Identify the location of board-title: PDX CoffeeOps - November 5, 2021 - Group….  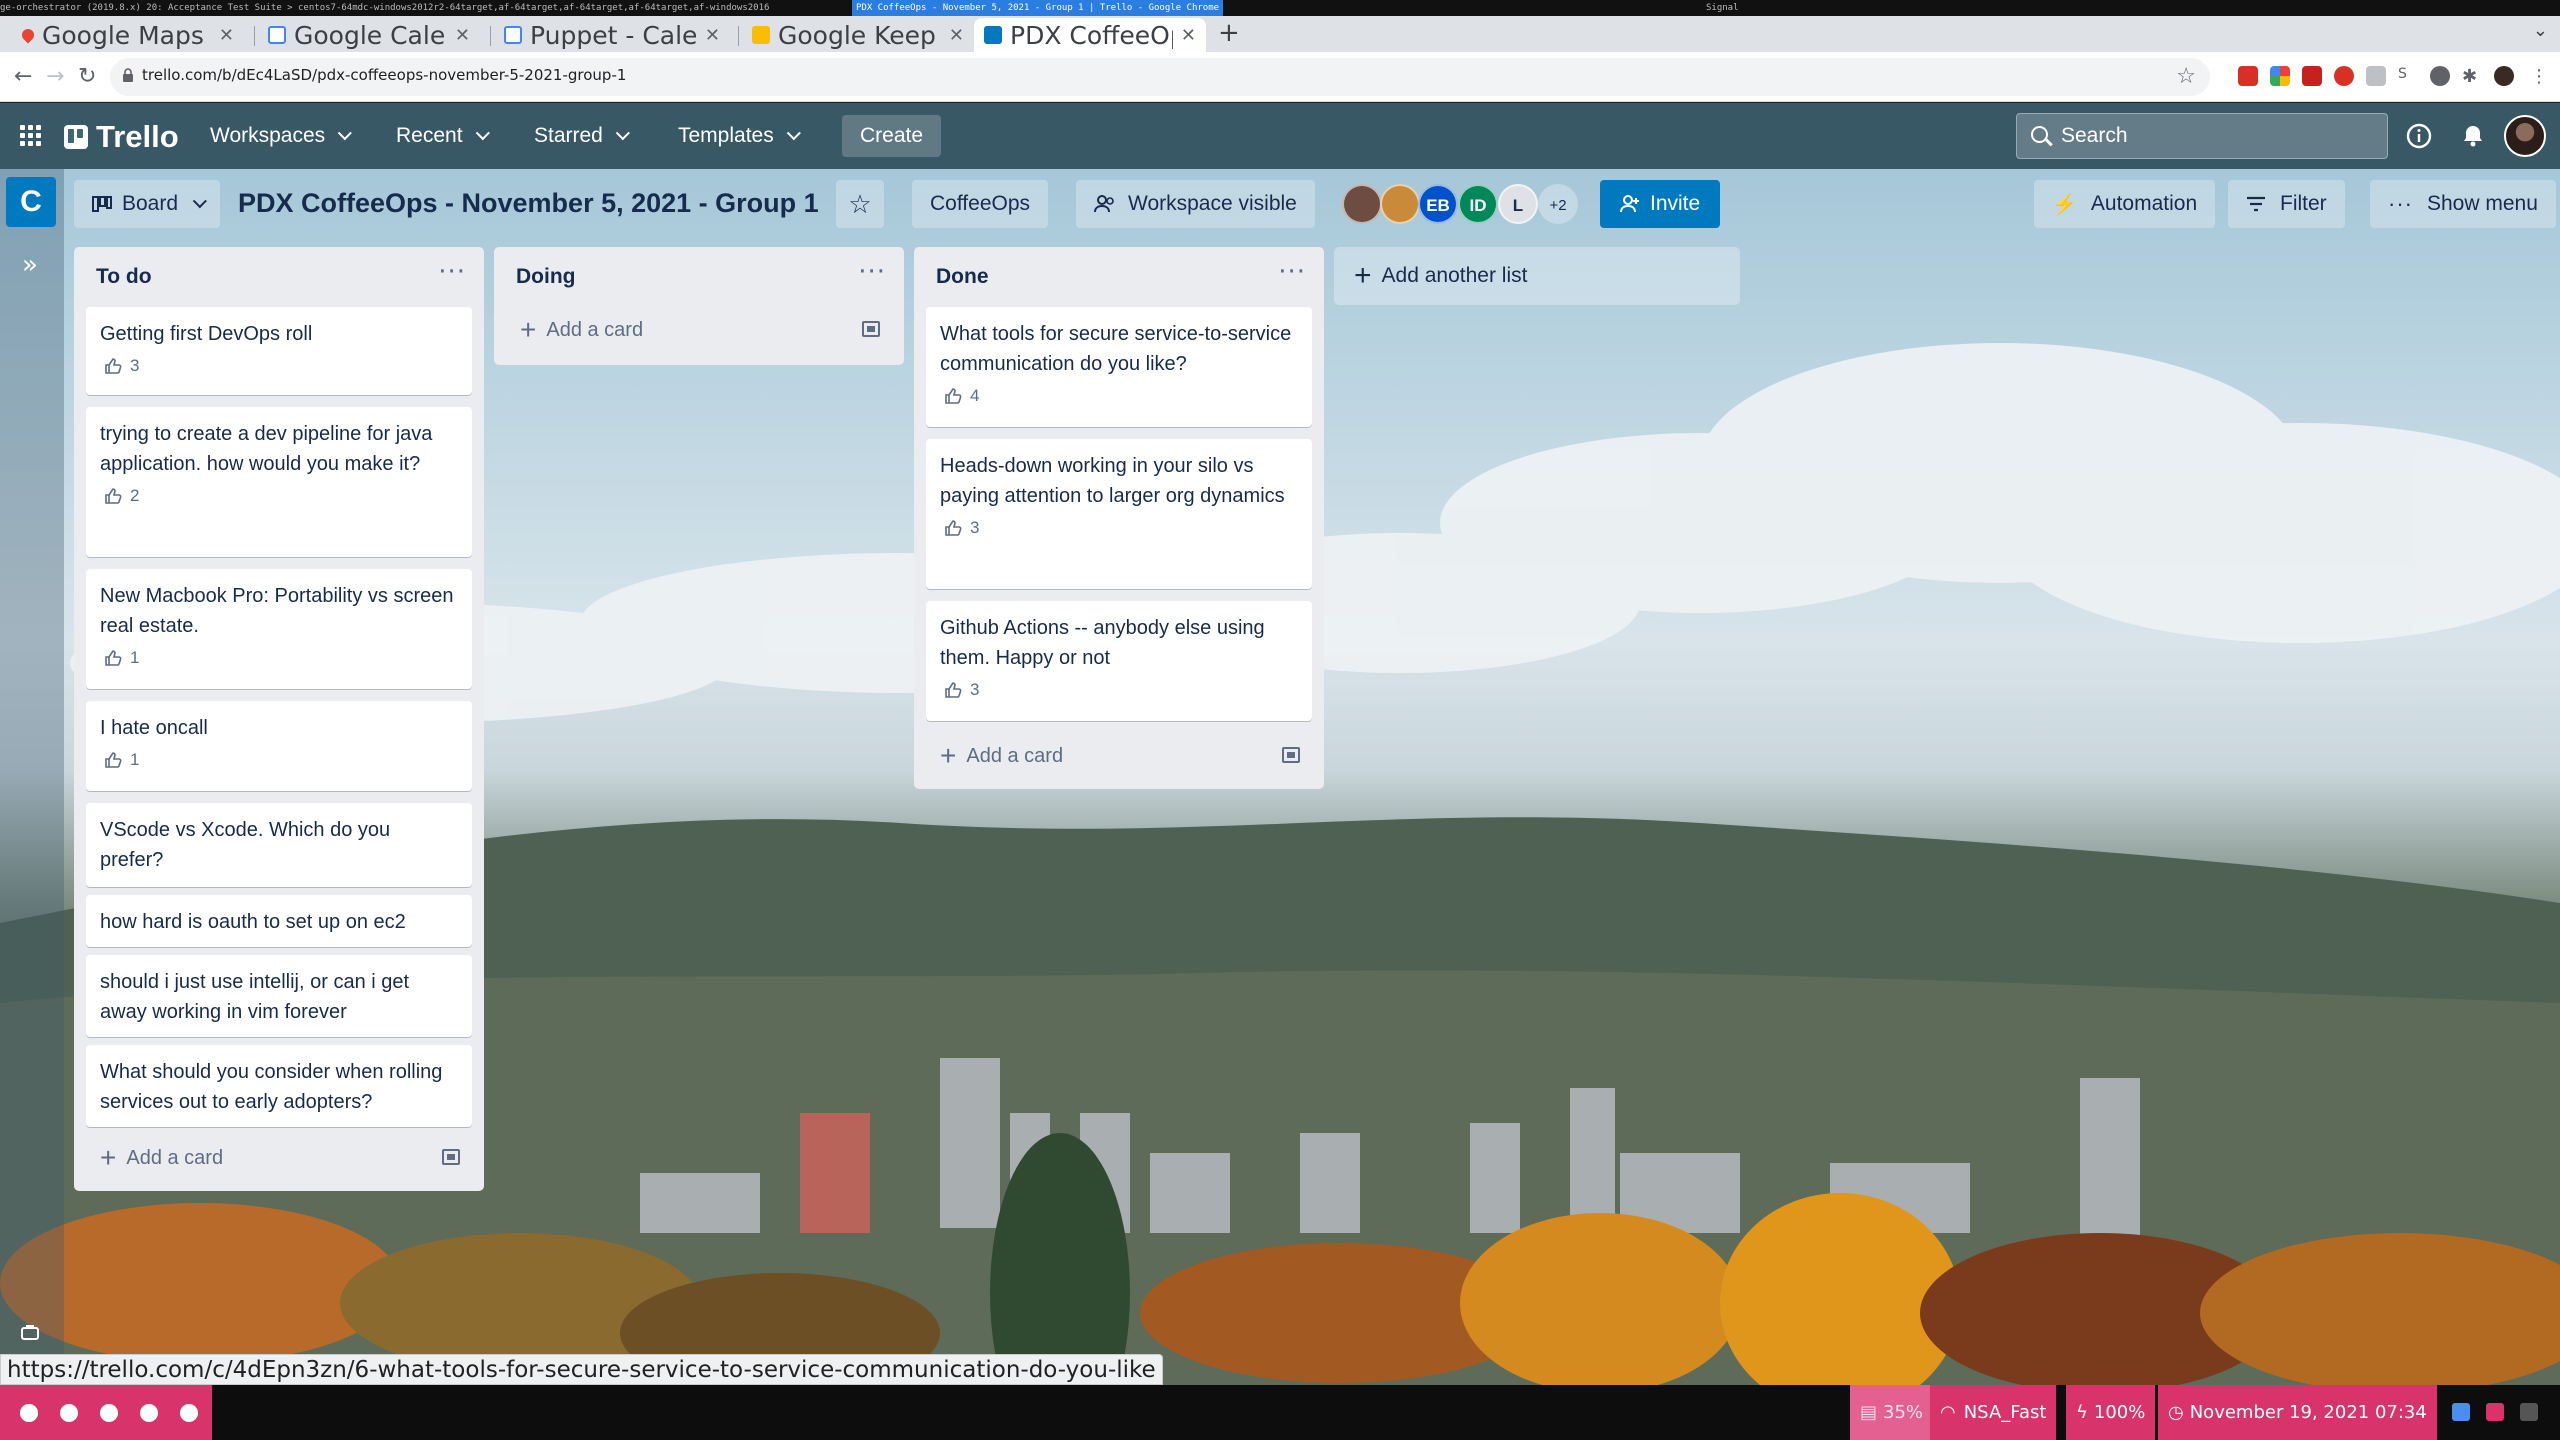
(528, 203).